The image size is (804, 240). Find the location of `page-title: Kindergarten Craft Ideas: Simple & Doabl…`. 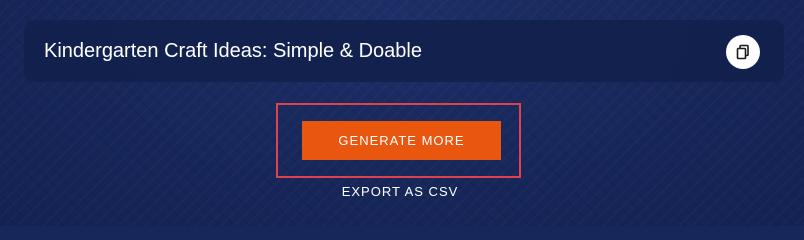

page-title: Kindergarten Craft Ideas: Simple & Doabl… is located at coordinates (233, 51).